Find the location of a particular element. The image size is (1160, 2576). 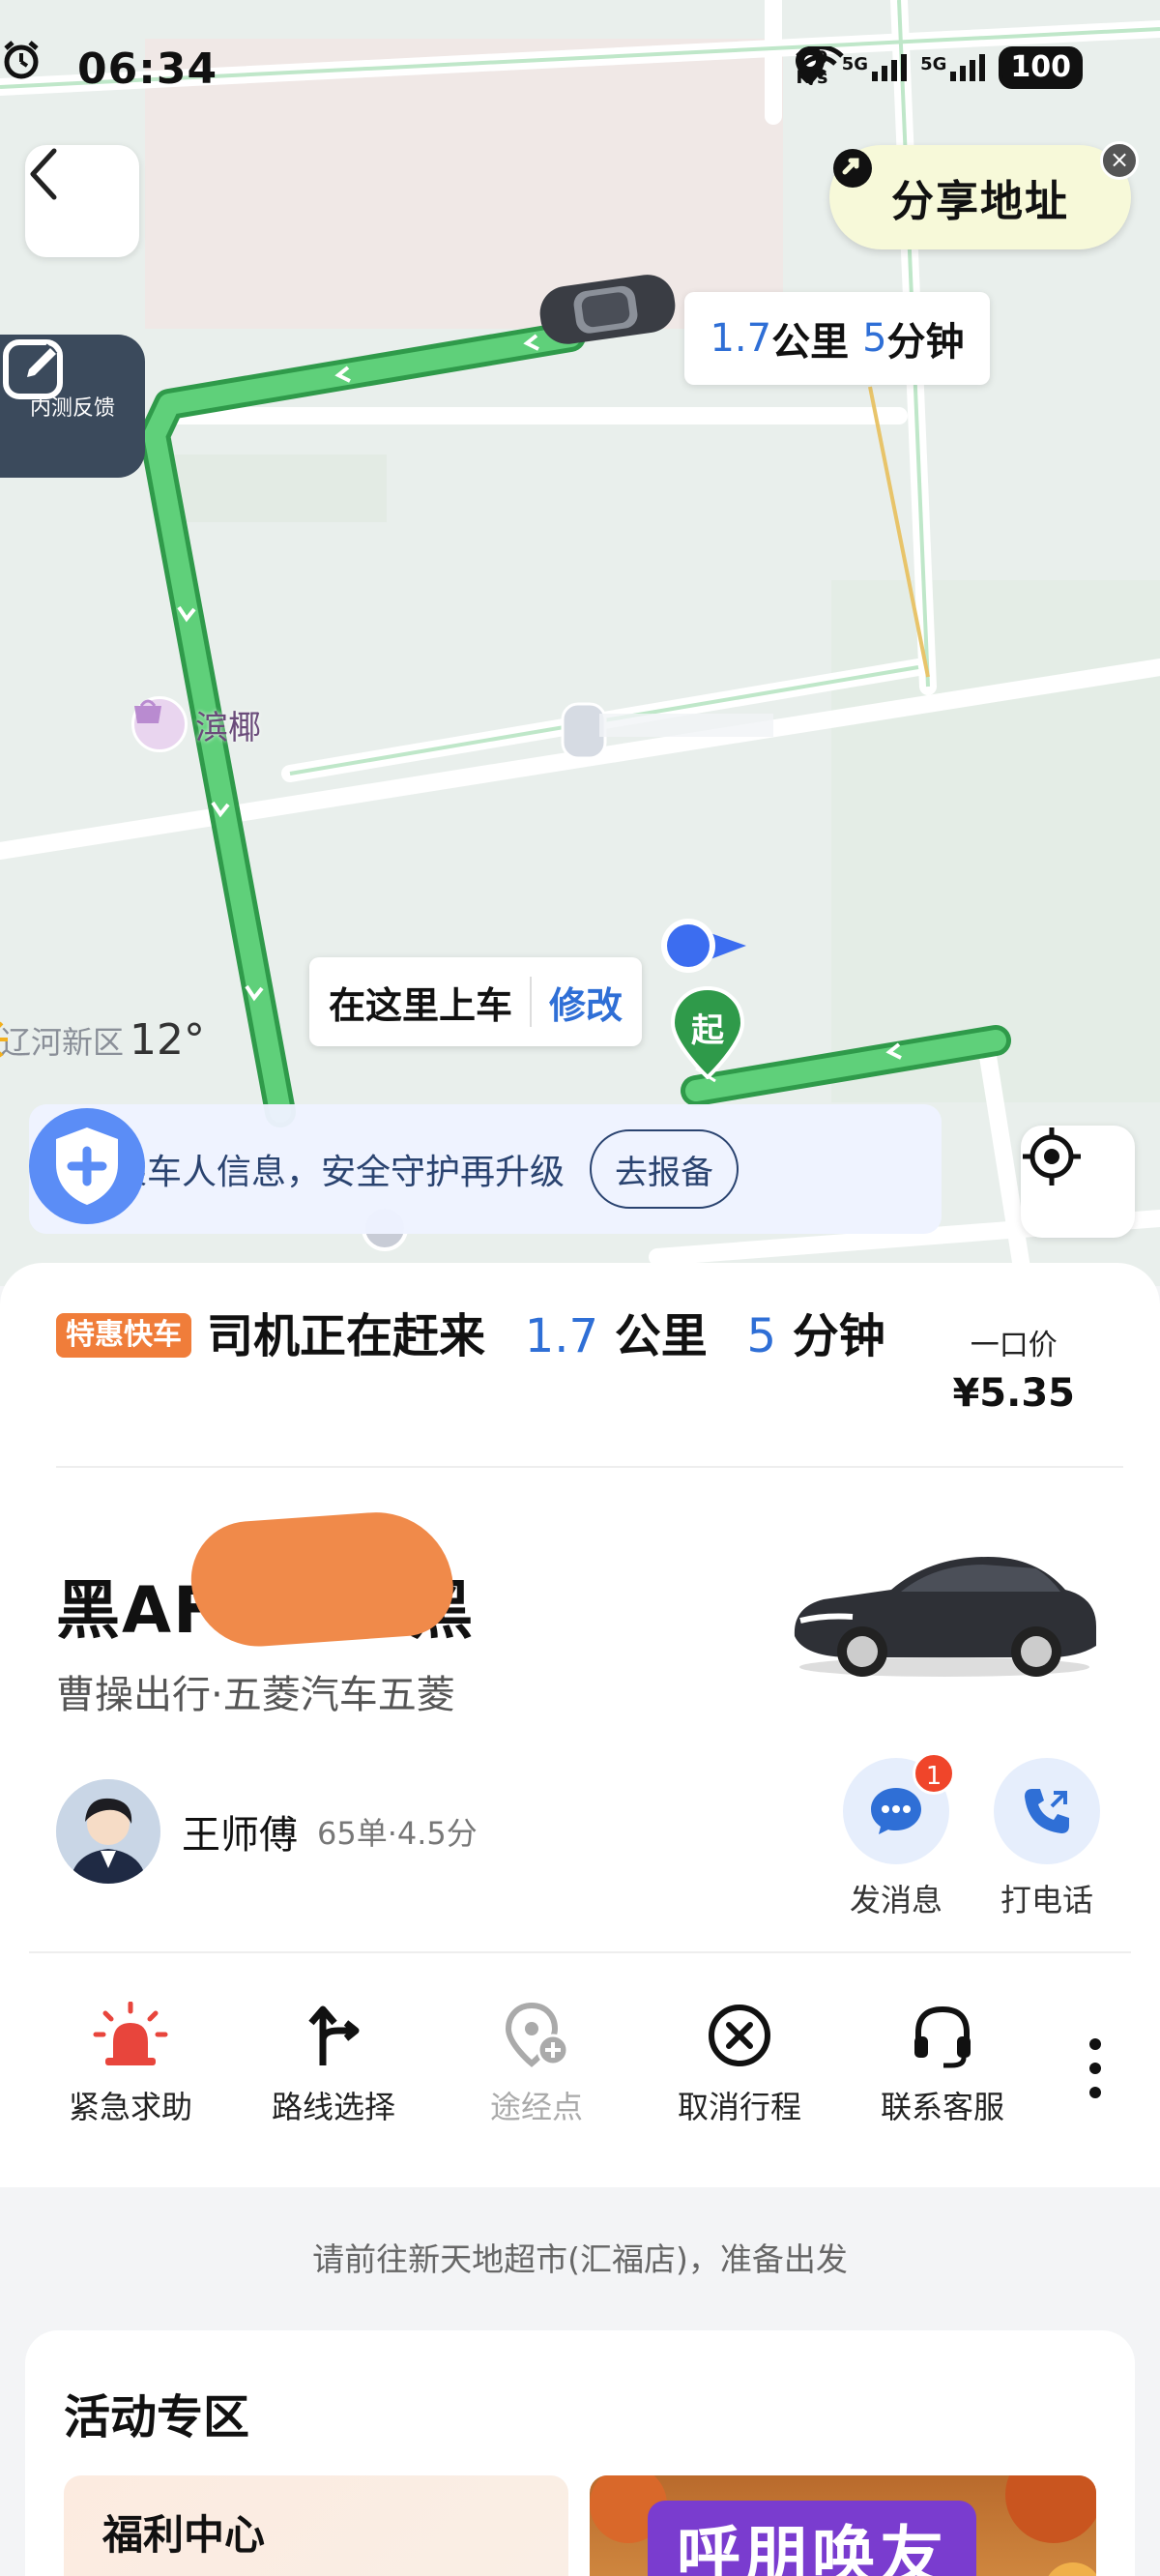

welfare-title: 福利中心 is located at coordinates (184, 2535).